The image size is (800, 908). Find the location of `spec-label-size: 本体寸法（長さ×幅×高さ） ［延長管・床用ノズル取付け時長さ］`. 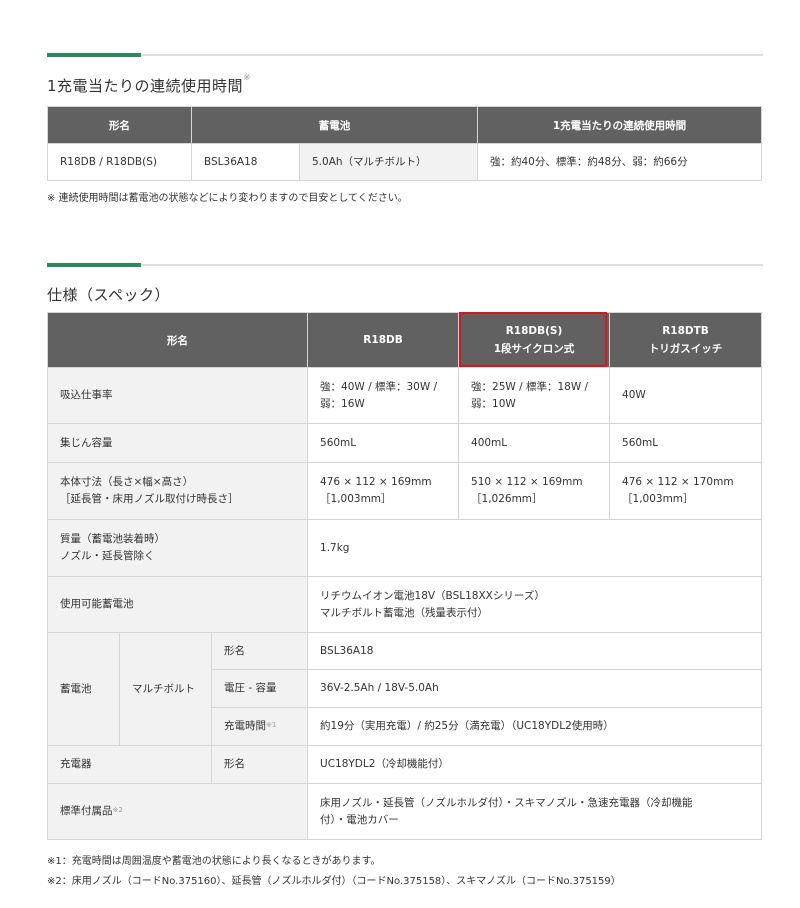

spec-label-size: 本体寸法（長さ×幅×高さ） ［延長管・床用ノズル取付け時長さ］ is located at coordinates (177, 491).